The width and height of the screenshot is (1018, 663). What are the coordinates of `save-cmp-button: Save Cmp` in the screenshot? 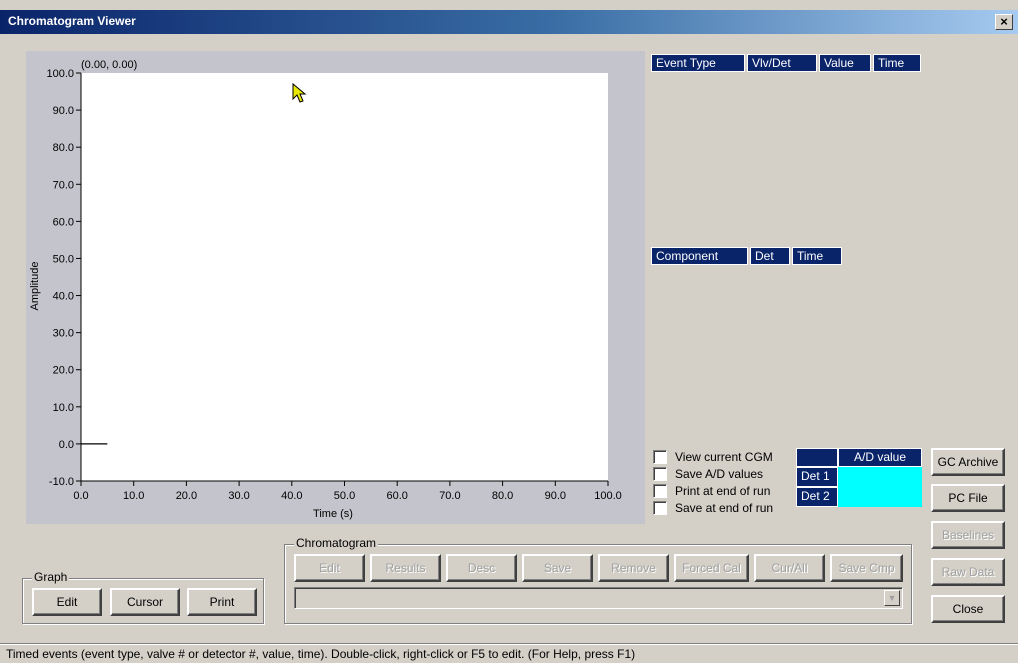 It's located at (866, 568).